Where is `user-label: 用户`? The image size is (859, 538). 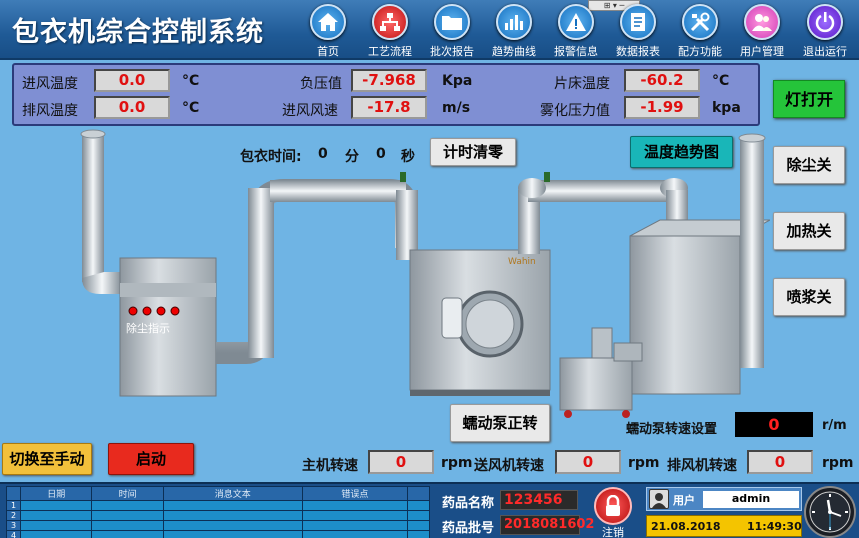
user-label: 用户 is located at coordinates (684, 500).